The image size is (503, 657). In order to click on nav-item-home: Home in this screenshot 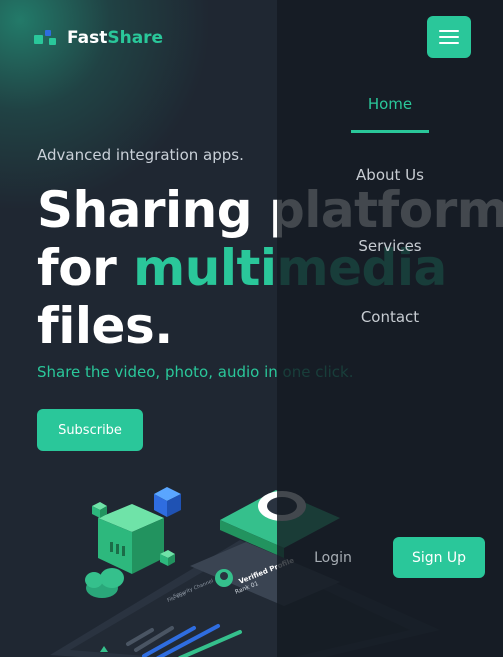, I will do `click(390, 104)`.